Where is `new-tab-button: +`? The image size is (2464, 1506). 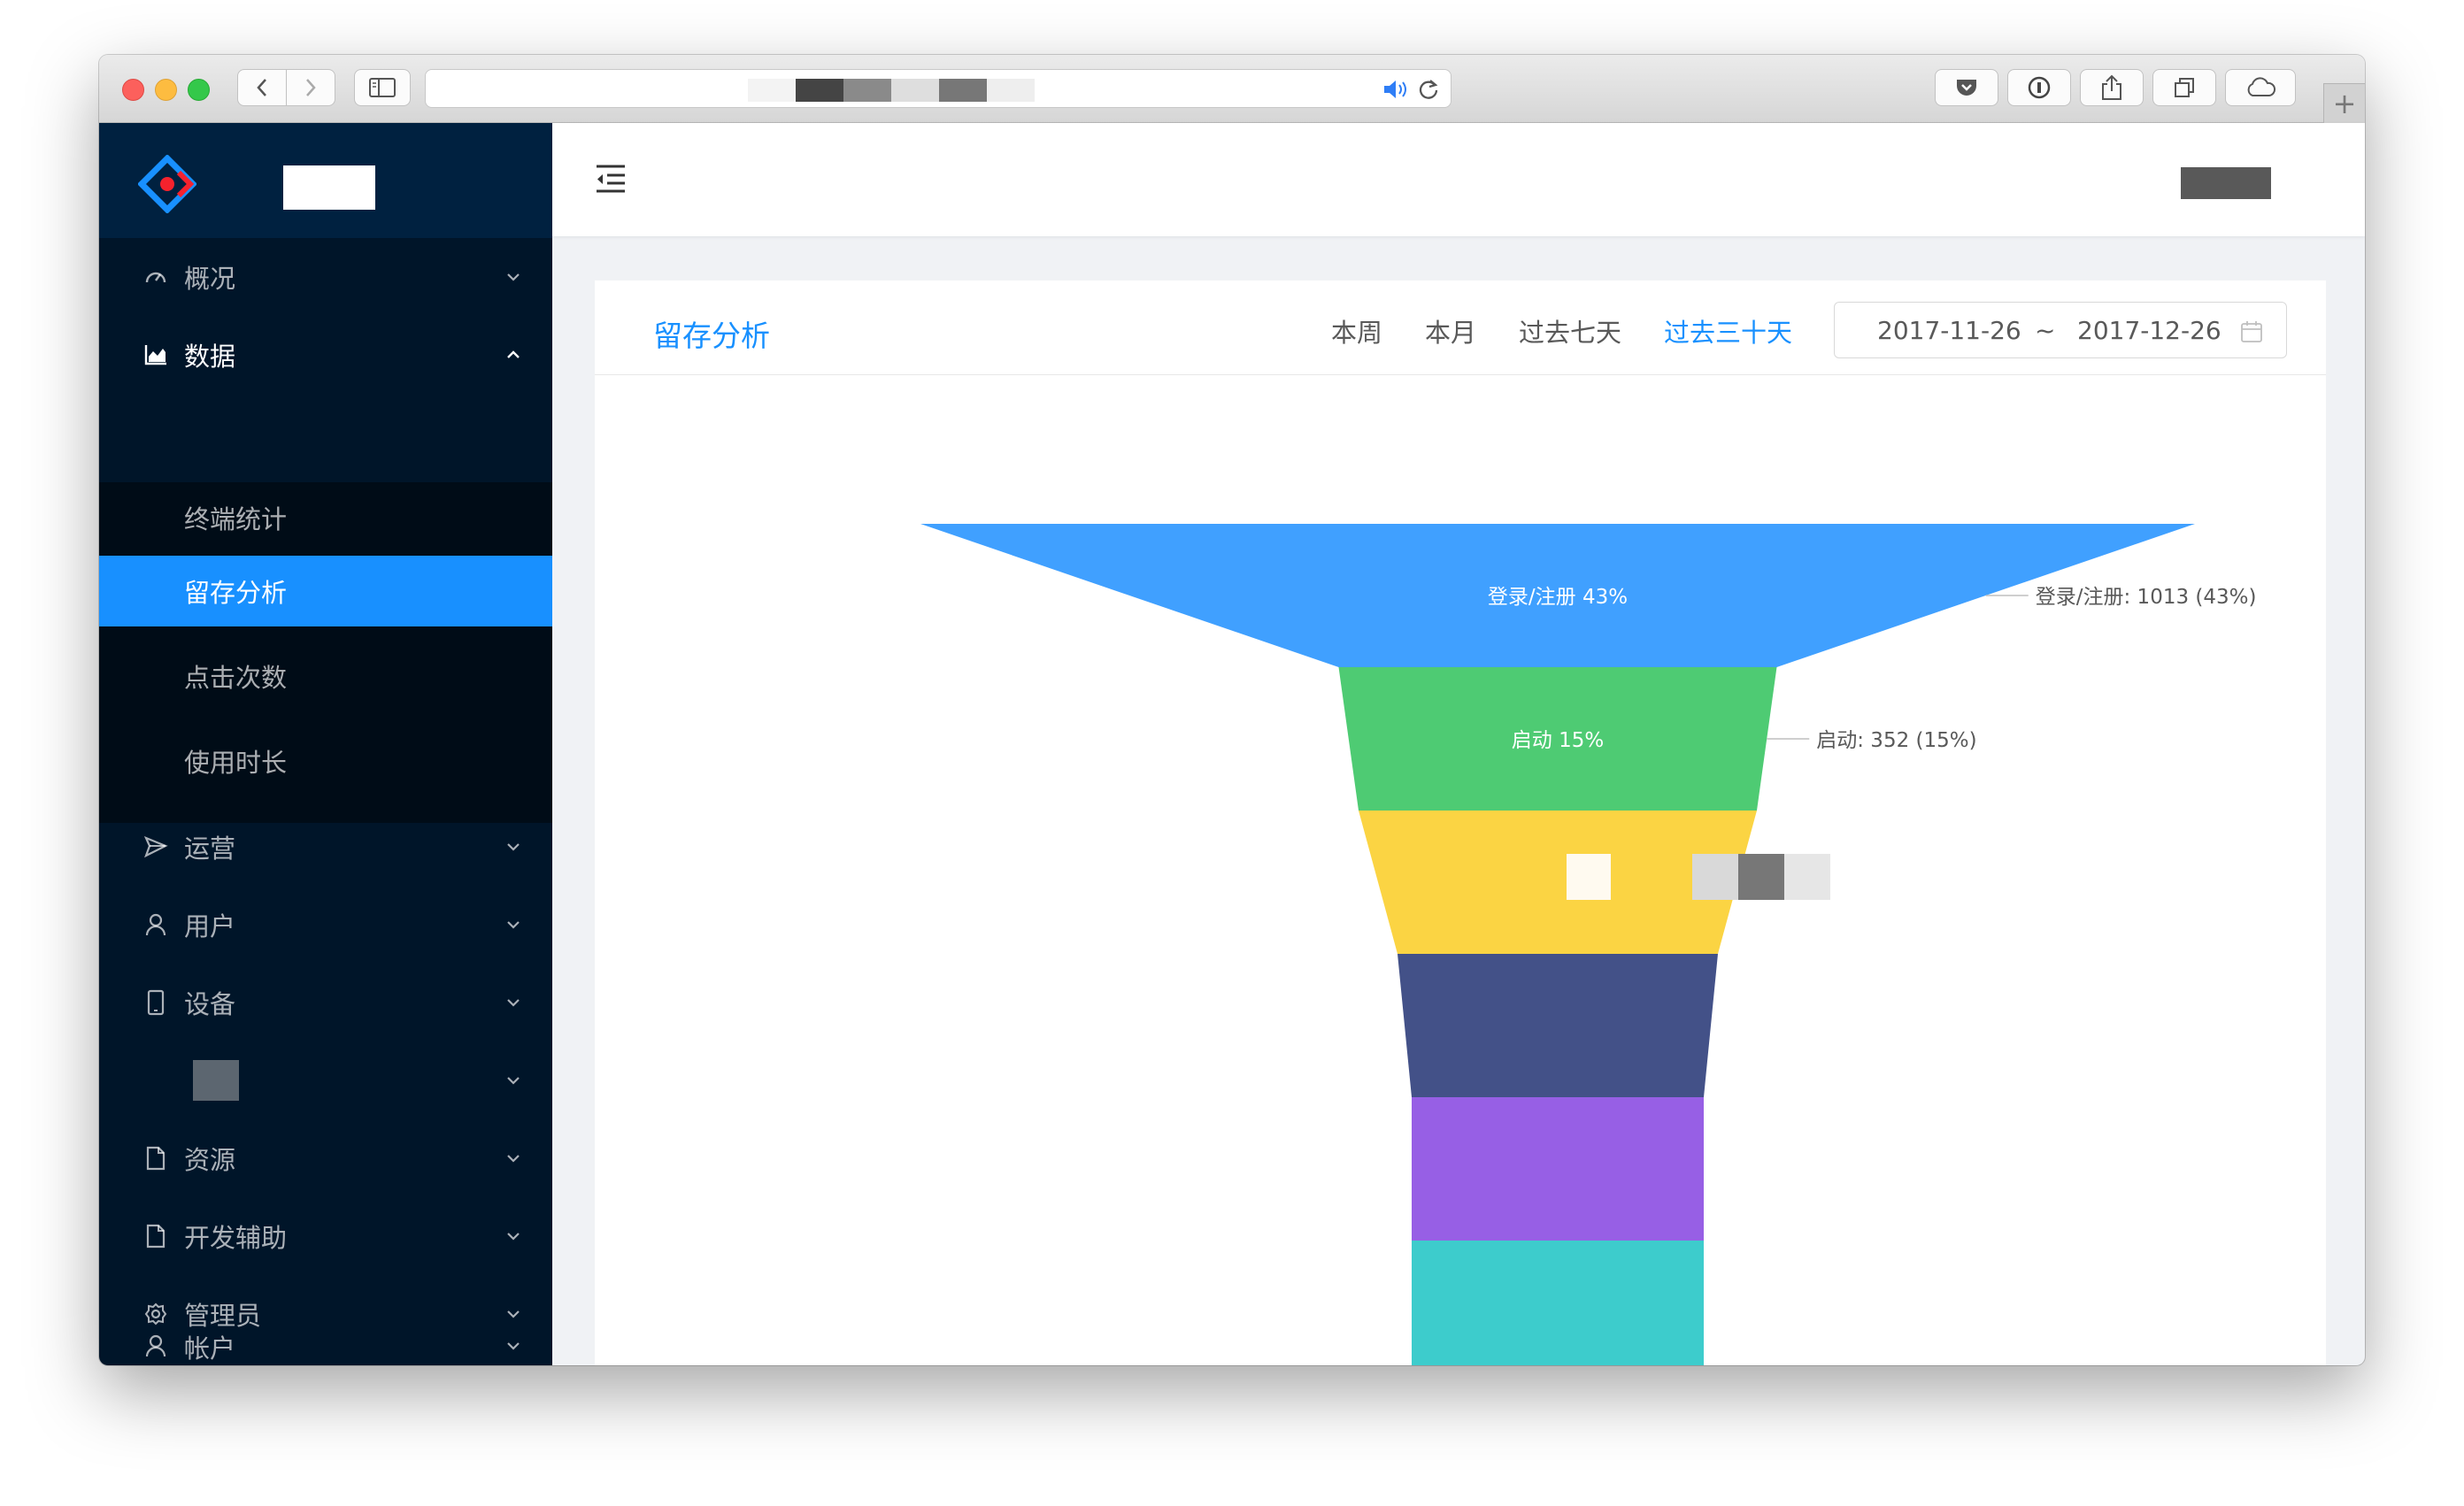 new-tab-button: + is located at coordinates (2344, 103).